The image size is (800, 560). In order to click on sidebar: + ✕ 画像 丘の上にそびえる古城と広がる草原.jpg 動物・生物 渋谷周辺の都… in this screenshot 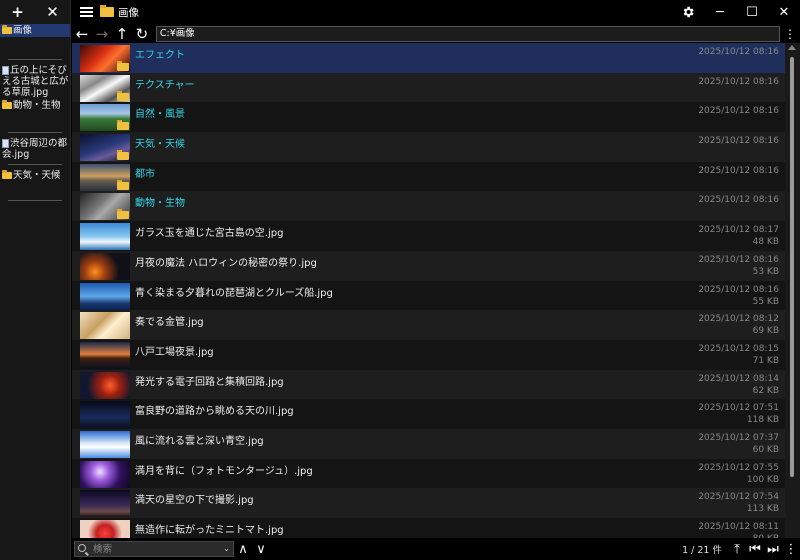, I will do `click(35, 280)`.